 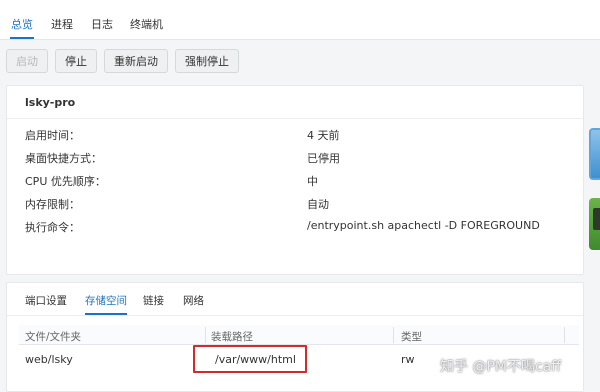 I want to click on column-header-folder: 文件/文件夹, so click(x=53, y=336).